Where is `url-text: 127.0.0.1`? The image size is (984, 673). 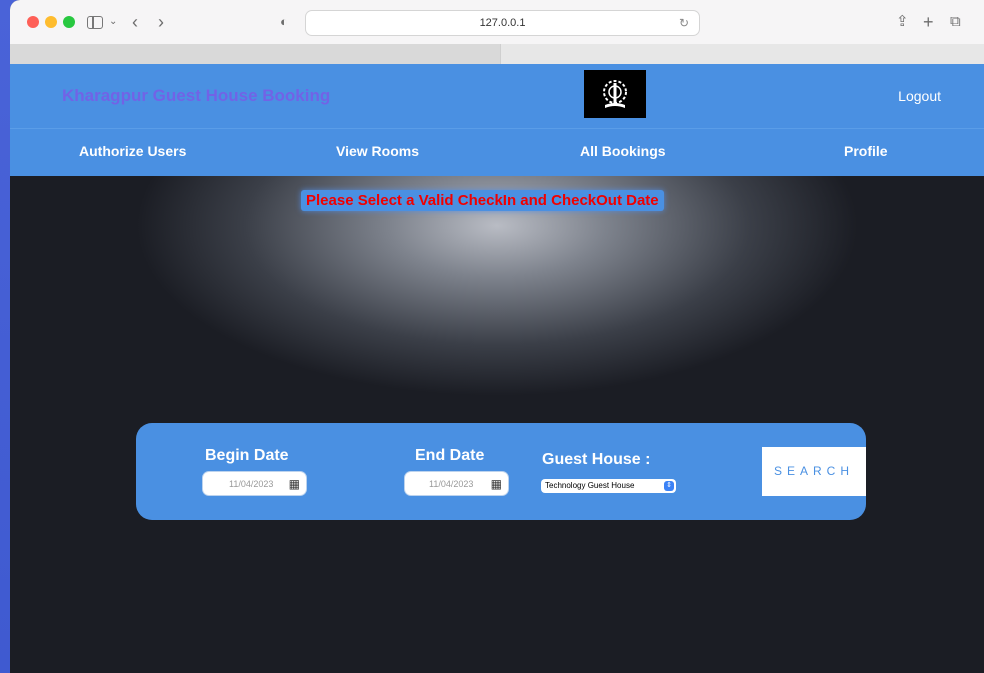 url-text: 127.0.0.1 is located at coordinates (502, 23).